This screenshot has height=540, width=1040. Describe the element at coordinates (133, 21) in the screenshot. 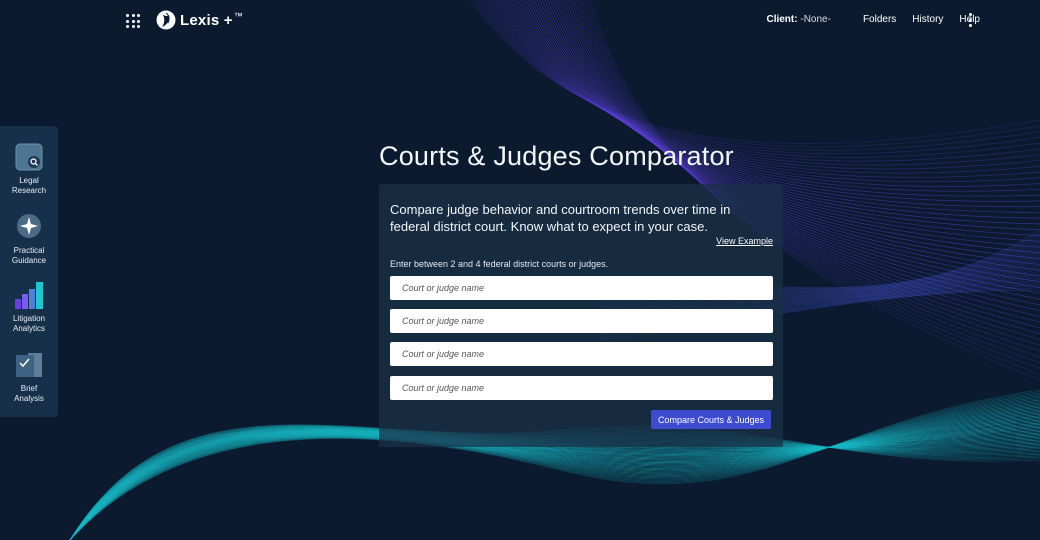

I see `app-launcher-grid-icon` at that location.